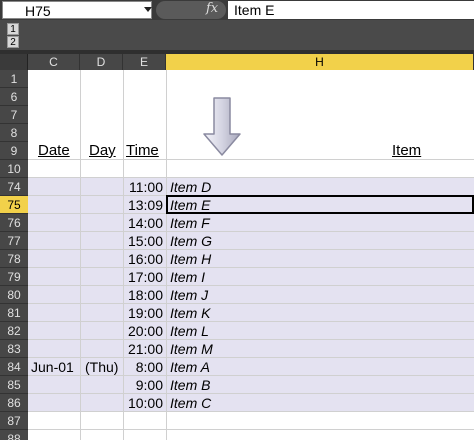 The height and width of the screenshot is (440, 474). What do you see at coordinates (407, 150) in the screenshot?
I see `header-item: Item` at bounding box center [407, 150].